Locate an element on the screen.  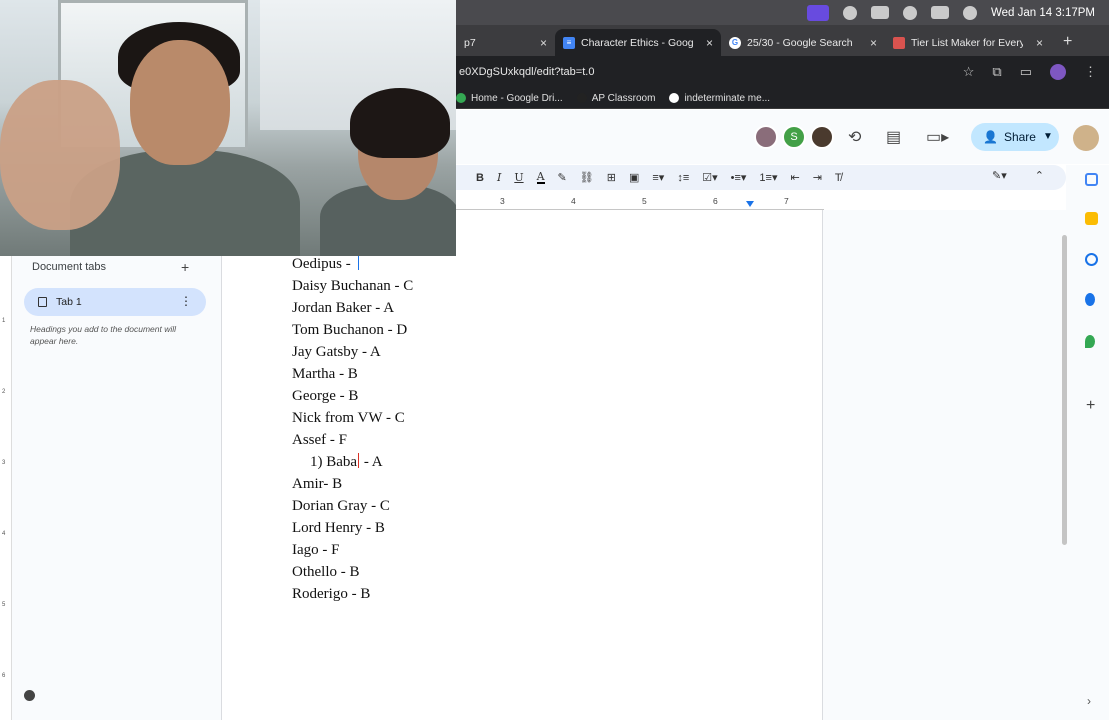
ruler-number: 2 is located at coordinates (4, 392).